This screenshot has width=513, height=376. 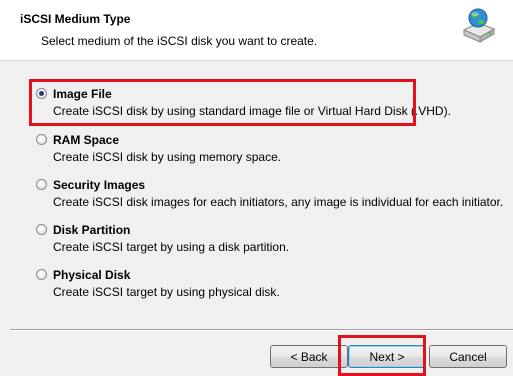 What do you see at coordinates (41, 274) in the screenshot?
I see `radio-physical-disk` at bounding box center [41, 274].